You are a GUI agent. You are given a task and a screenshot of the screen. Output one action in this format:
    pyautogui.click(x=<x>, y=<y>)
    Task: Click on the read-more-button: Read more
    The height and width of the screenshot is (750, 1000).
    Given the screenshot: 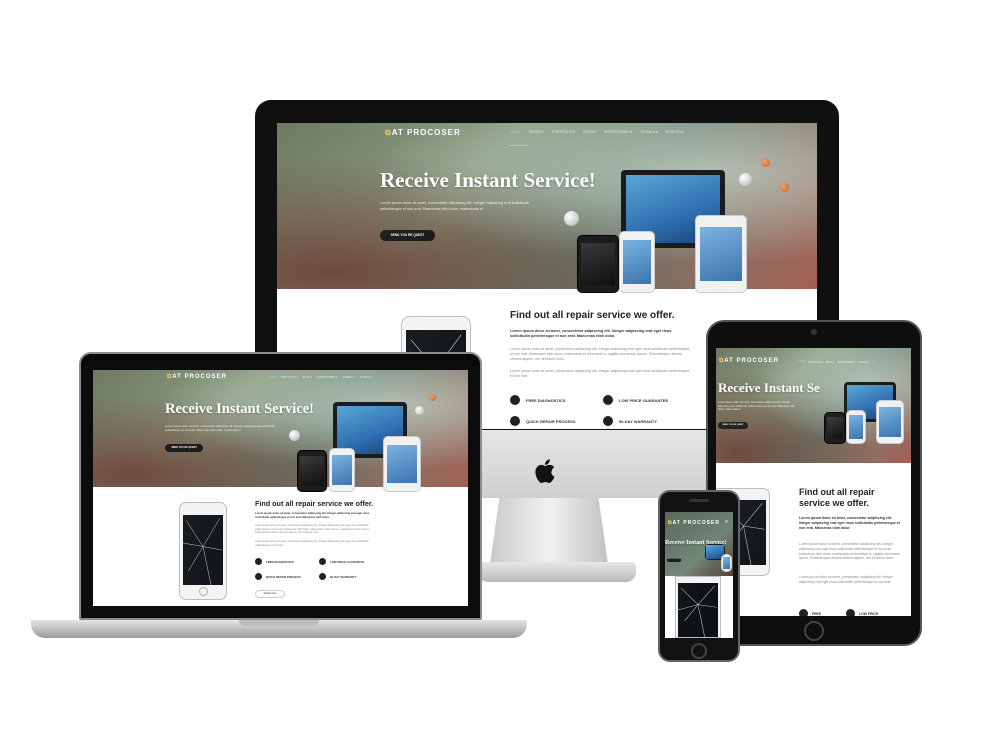 What is the action you would take?
    pyautogui.click(x=270, y=594)
    